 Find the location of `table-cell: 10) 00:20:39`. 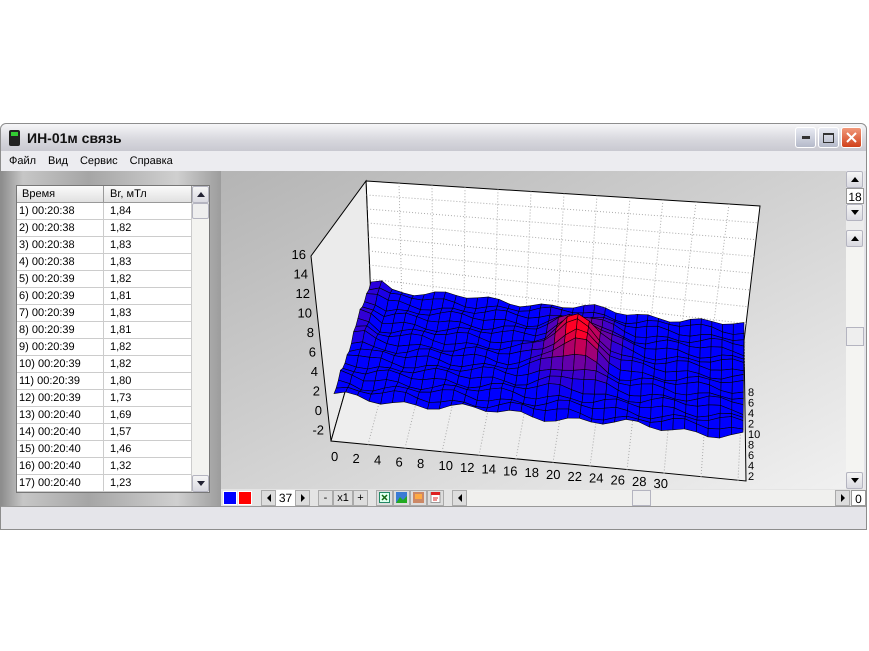

table-cell: 10) 00:20:39 is located at coordinates (60, 364).